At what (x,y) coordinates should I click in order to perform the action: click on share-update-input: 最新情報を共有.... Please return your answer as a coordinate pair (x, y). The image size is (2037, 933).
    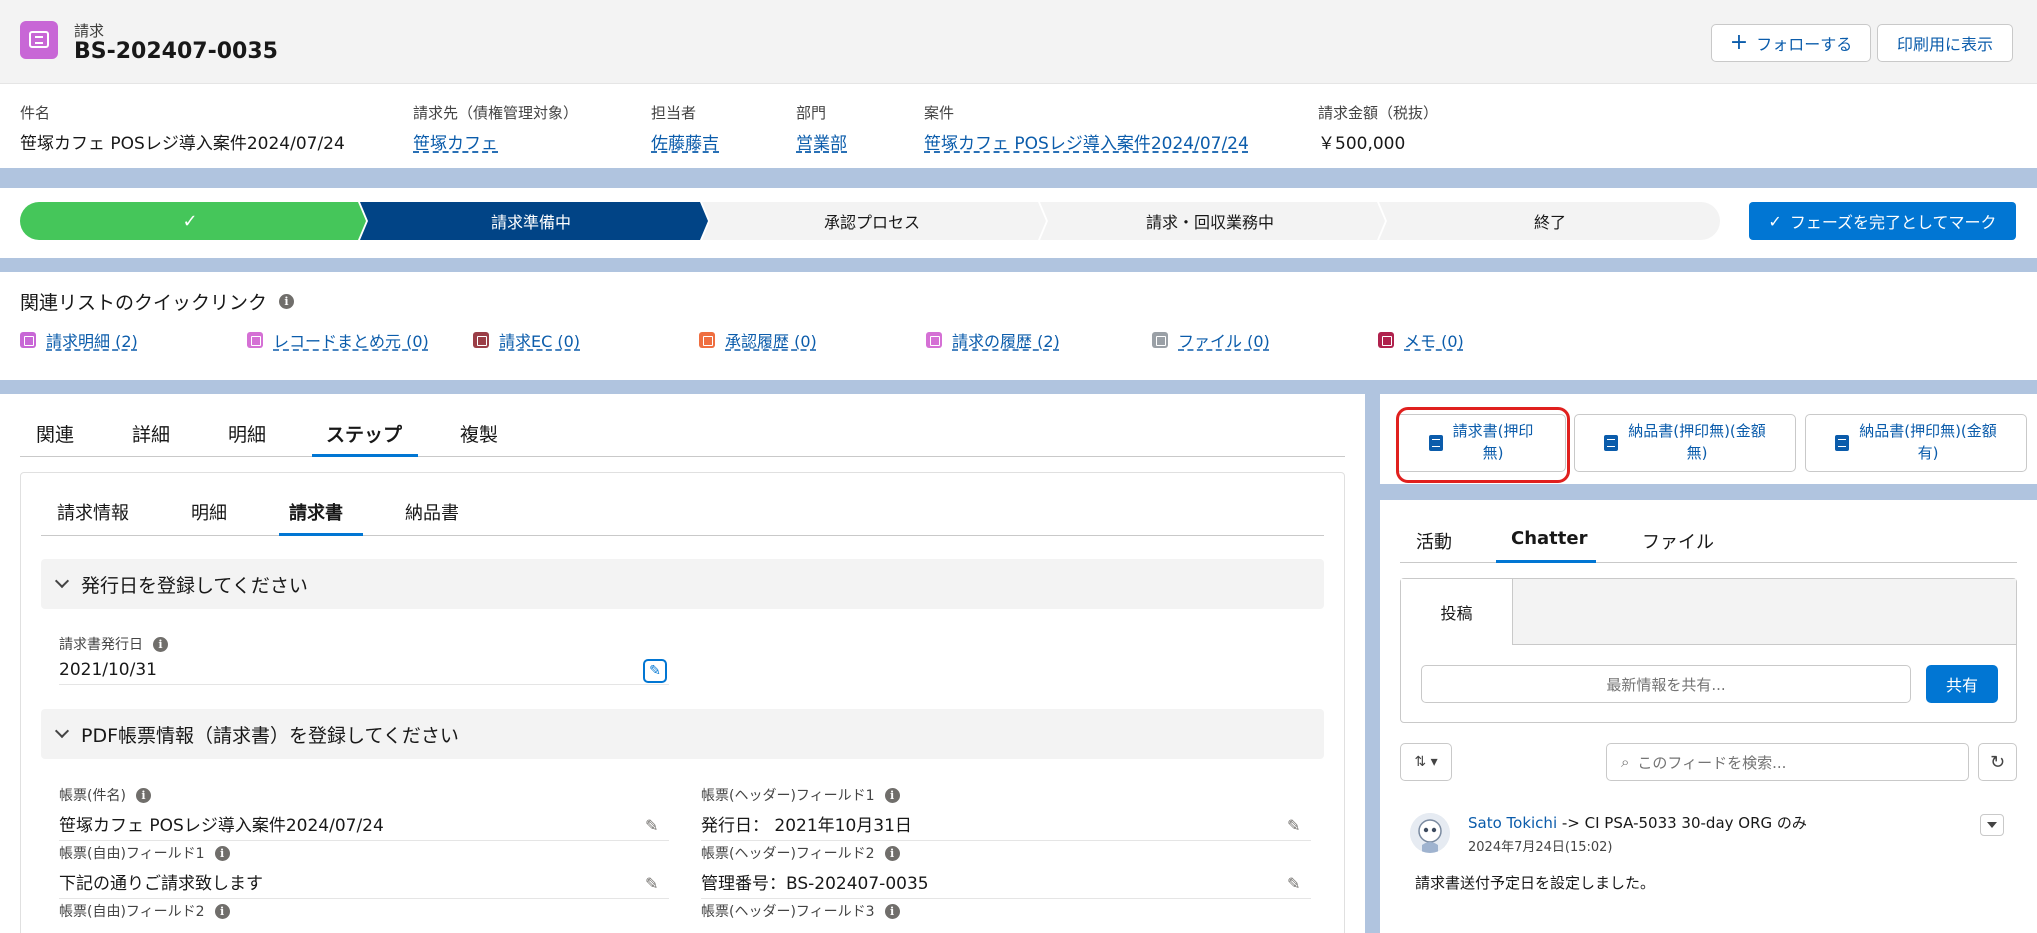
    Looking at the image, I should click on (1666, 684).